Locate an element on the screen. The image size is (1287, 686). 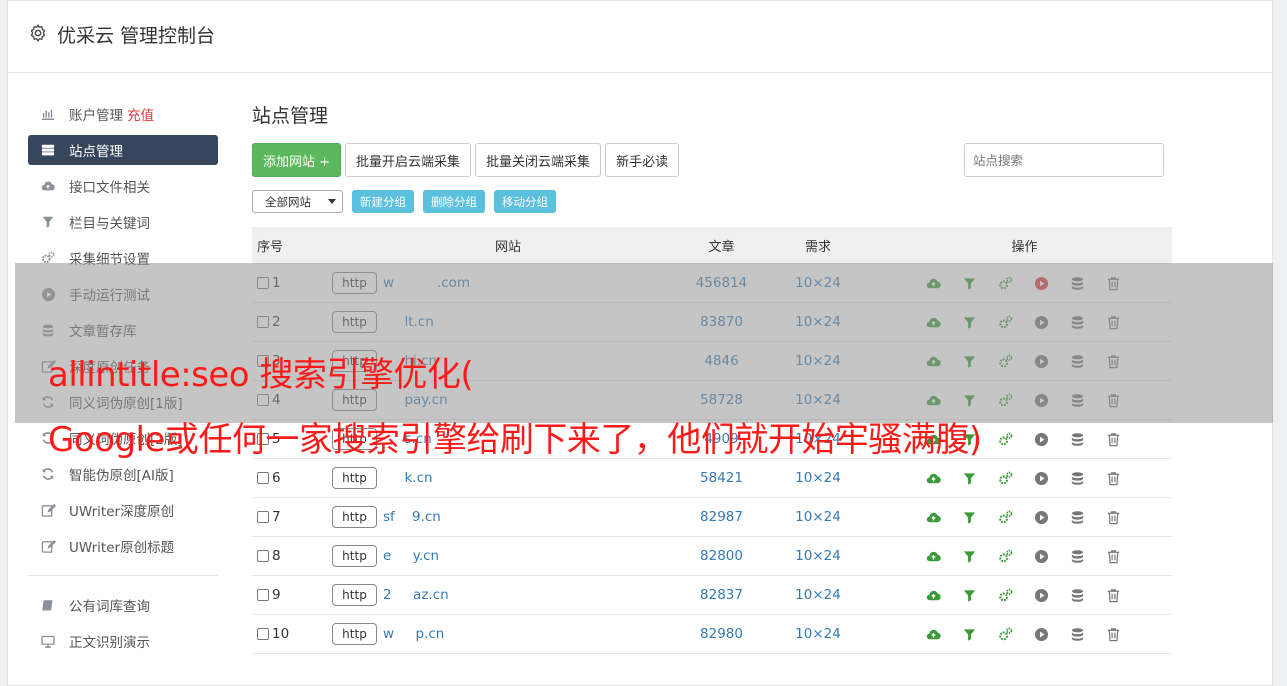
sidebar-item: 栏目与关键词 is located at coordinates (123, 222).